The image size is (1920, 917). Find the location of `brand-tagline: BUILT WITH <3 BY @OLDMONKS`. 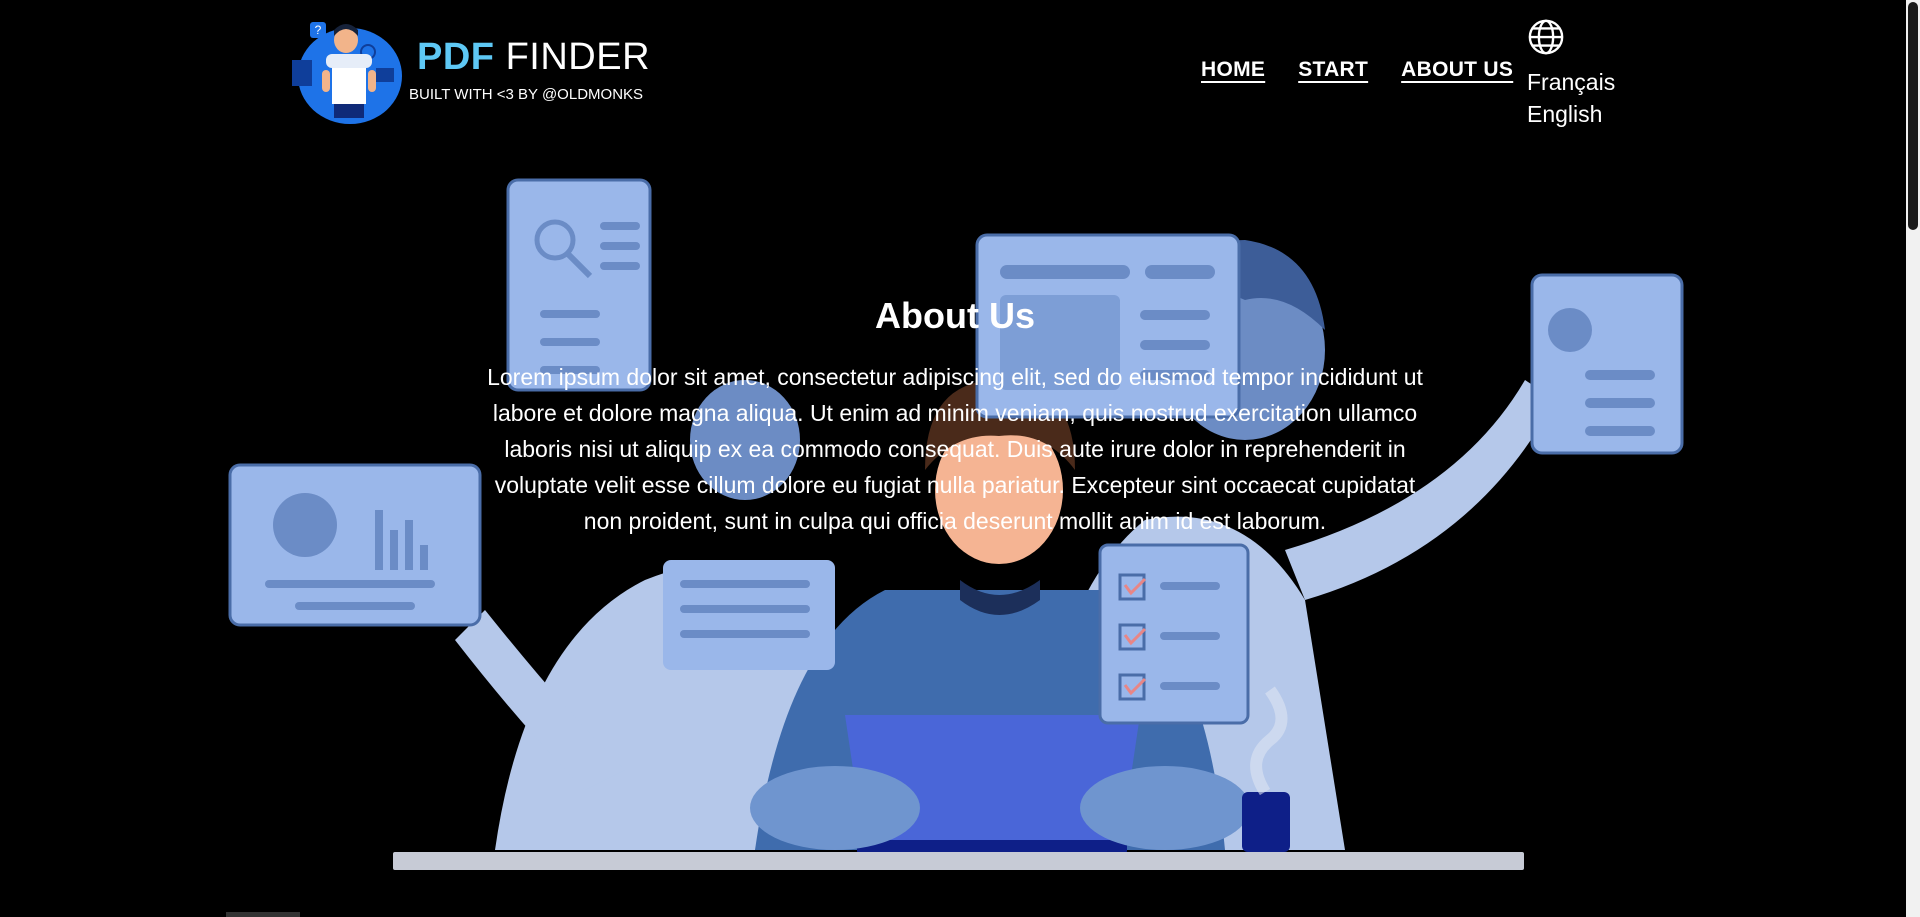

brand-tagline: BUILT WITH <3 BY @OLDMONKS is located at coordinates (526, 94).